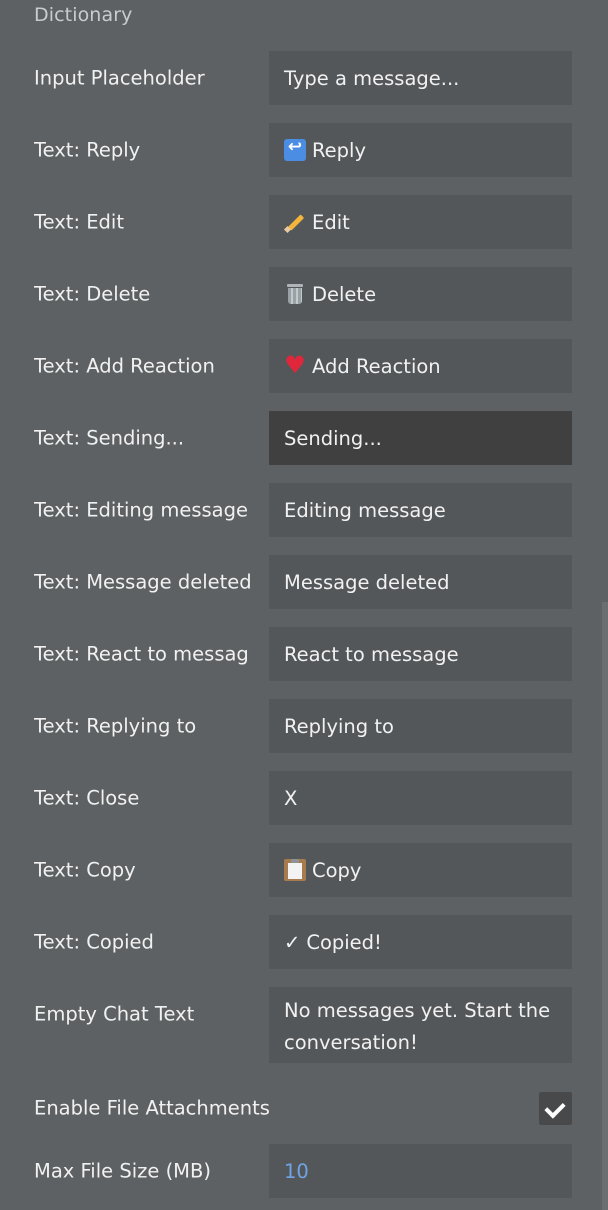 The height and width of the screenshot is (1210, 608). Describe the element at coordinates (365, 510) in the screenshot. I see `field-value: Editing message` at that location.